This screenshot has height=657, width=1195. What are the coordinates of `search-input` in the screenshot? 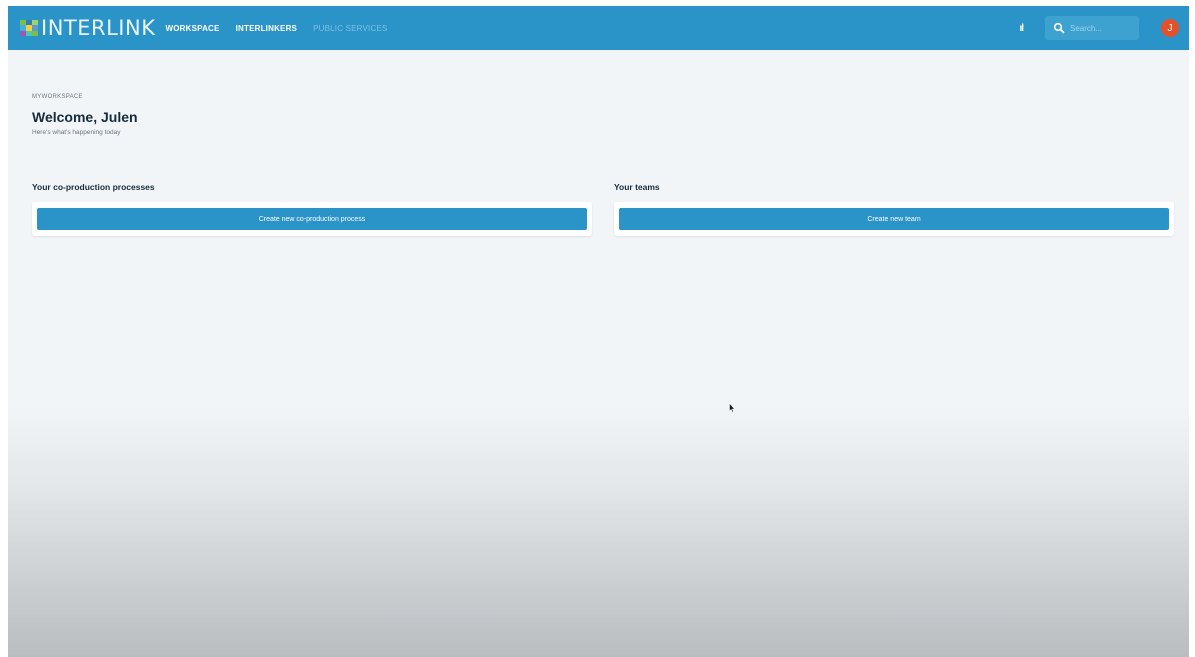 It's located at (1100, 28).